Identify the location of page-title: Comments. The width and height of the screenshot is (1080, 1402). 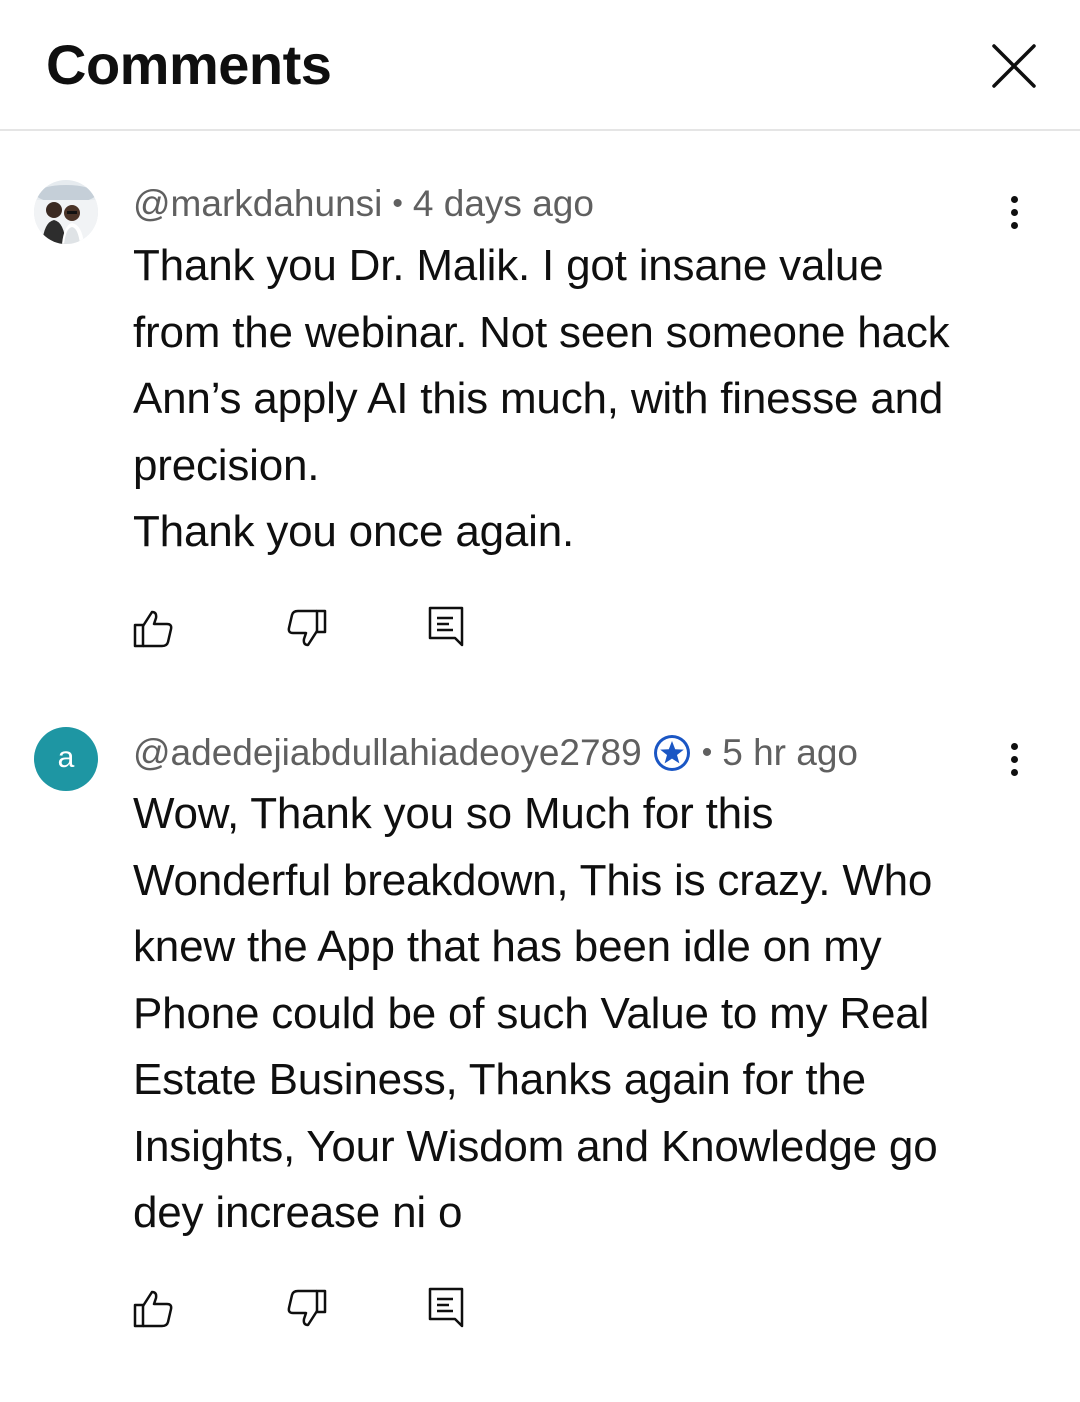
(189, 64).